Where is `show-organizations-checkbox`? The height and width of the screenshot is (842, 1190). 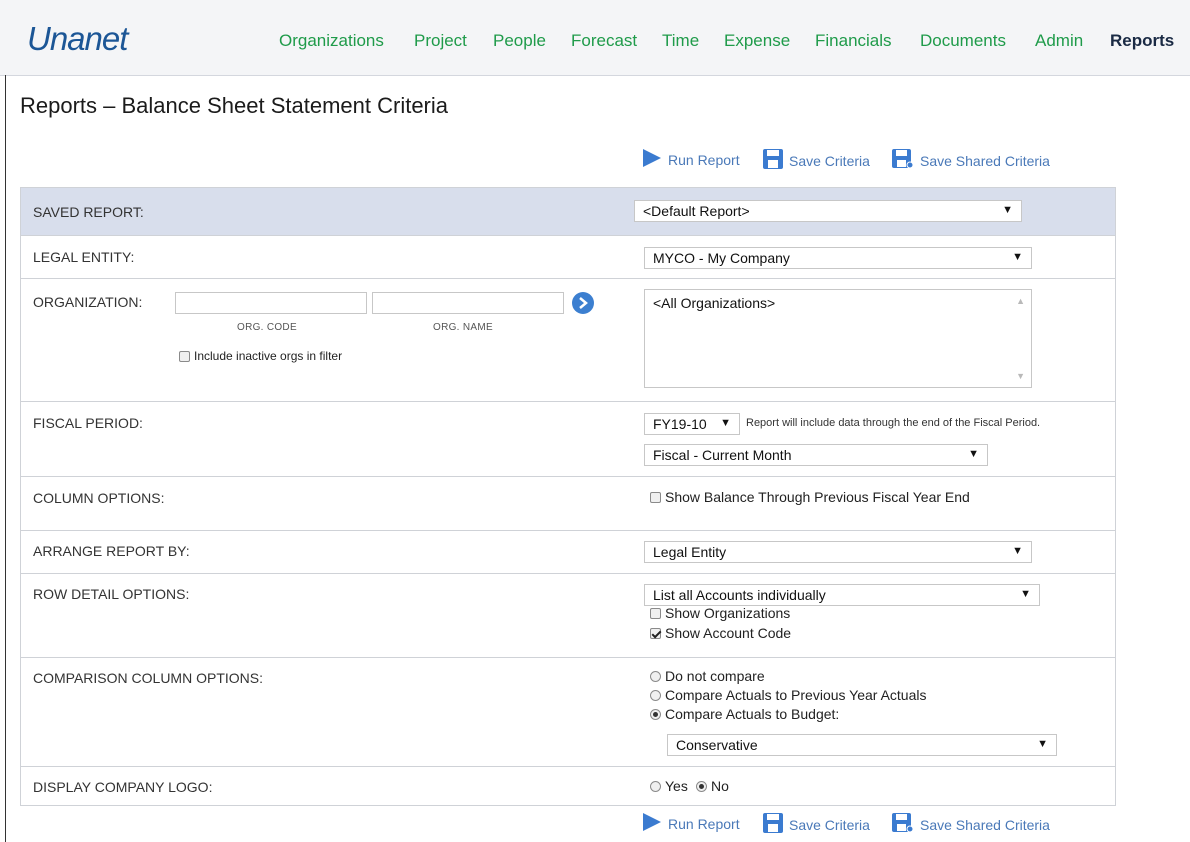 show-organizations-checkbox is located at coordinates (655, 613).